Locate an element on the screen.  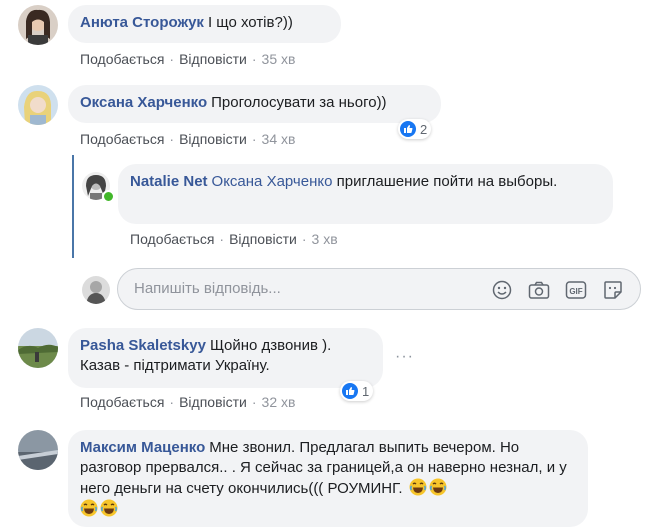
comment-author: Максим Маценко is located at coordinates (142, 447).